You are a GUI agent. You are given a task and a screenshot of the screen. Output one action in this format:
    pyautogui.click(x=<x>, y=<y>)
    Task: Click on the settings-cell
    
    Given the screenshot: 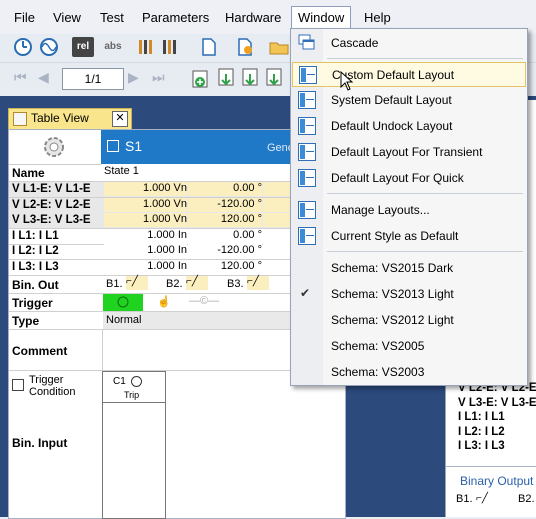 What is the action you would take?
    pyautogui.click(x=55, y=147)
    